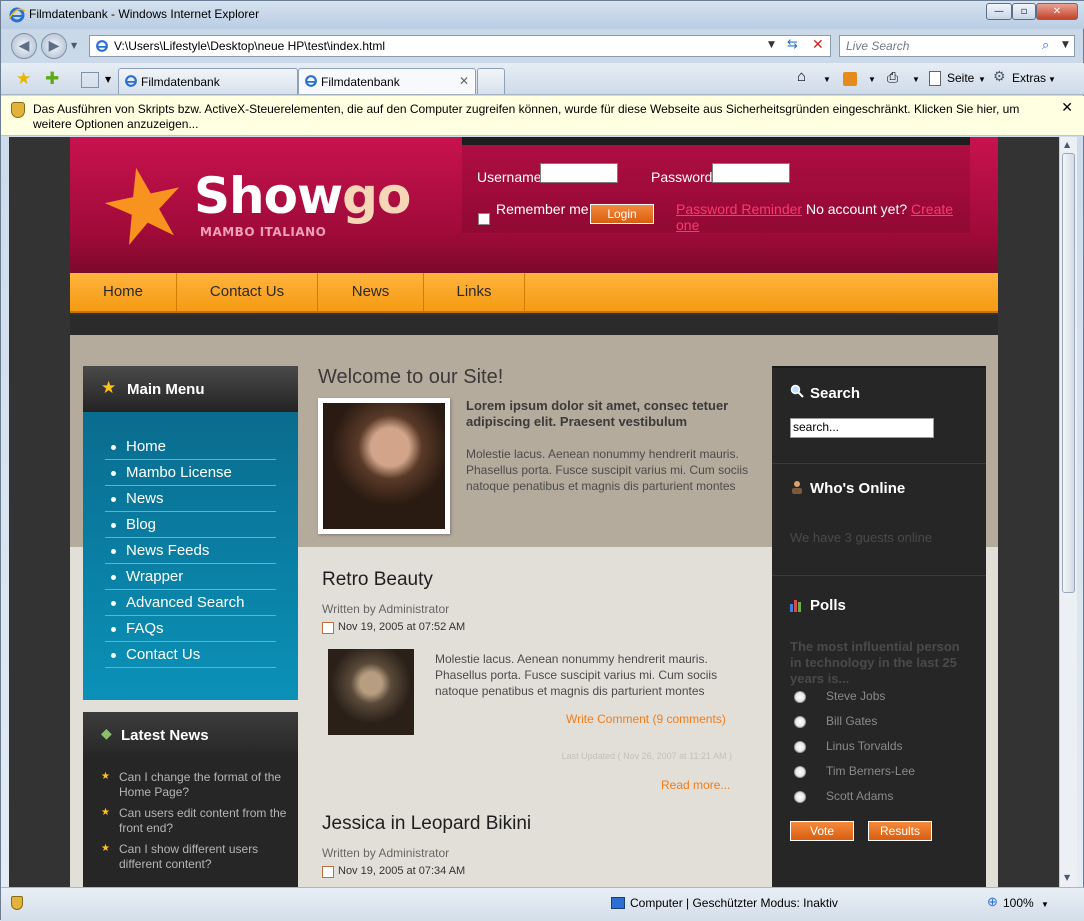 The width and height of the screenshot is (1084, 921). What do you see at coordinates (850, 79) in the screenshot?
I see `feeds-icon` at bounding box center [850, 79].